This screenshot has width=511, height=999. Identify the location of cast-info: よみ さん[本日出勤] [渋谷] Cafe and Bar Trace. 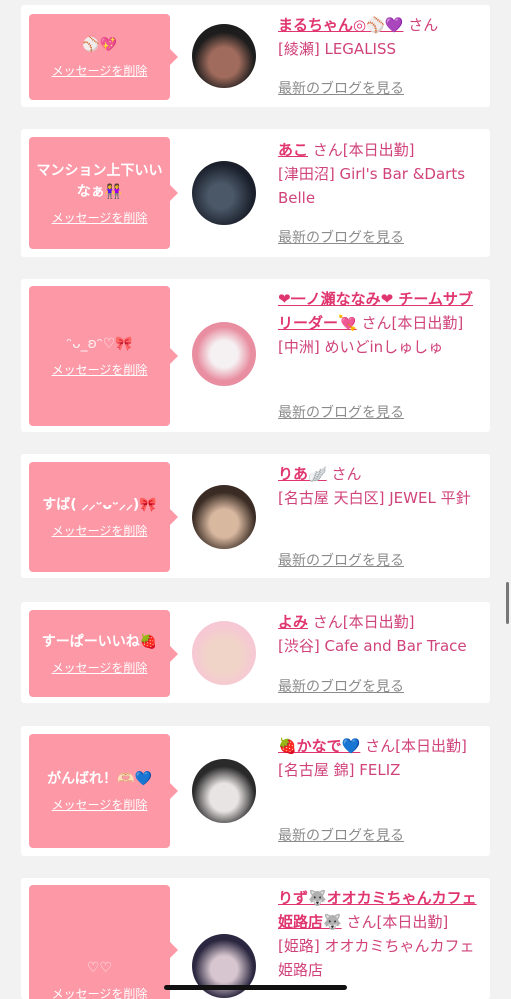
(380, 634).